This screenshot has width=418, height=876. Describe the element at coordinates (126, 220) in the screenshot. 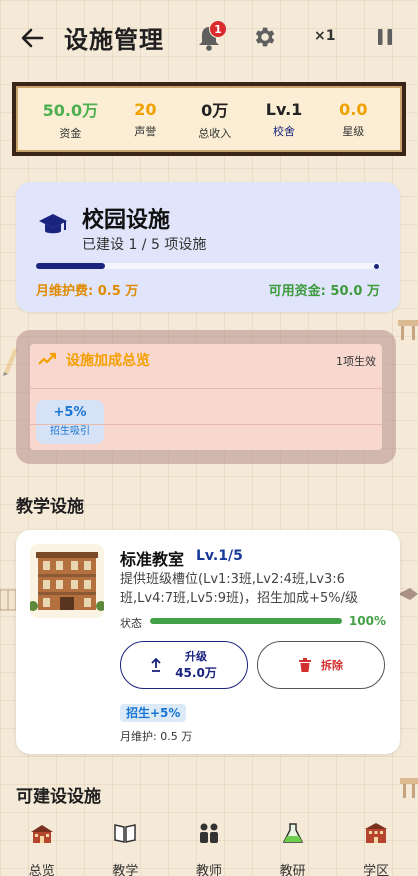

I see `campus-title: 校园设施` at that location.